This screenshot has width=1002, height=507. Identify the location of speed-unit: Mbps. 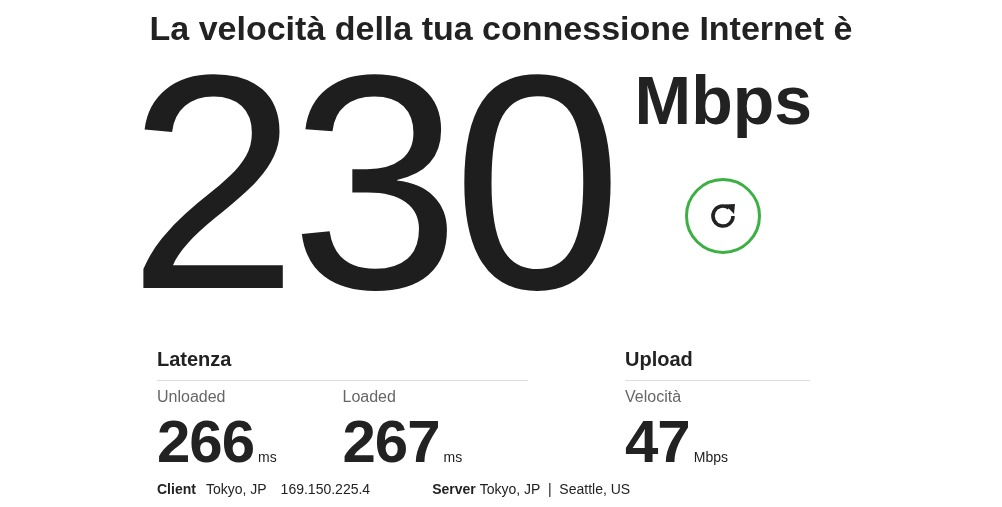
(723, 100).